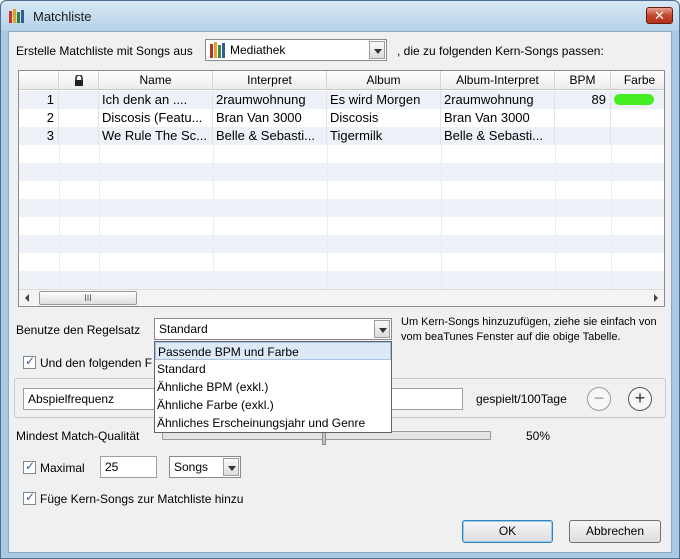 The image size is (680, 559). Describe the element at coordinates (29, 466) in the screenshot. I see `maximal-checkbox` at that location.